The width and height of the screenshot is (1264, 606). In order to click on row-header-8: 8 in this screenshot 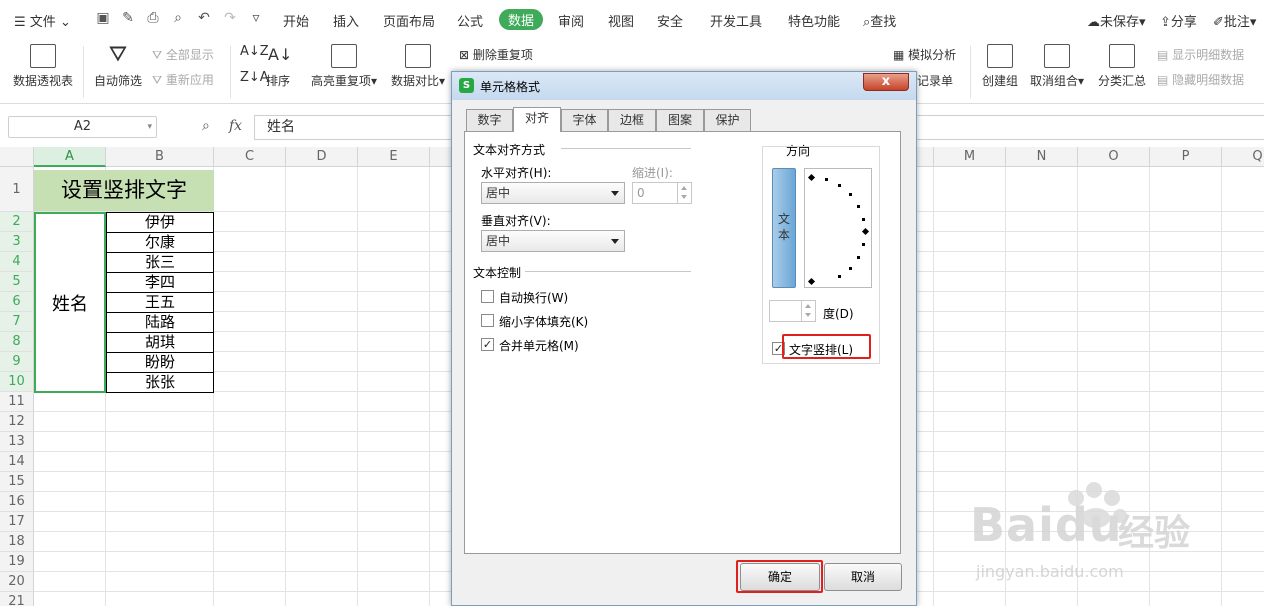, I will do `click(17, 342)`.